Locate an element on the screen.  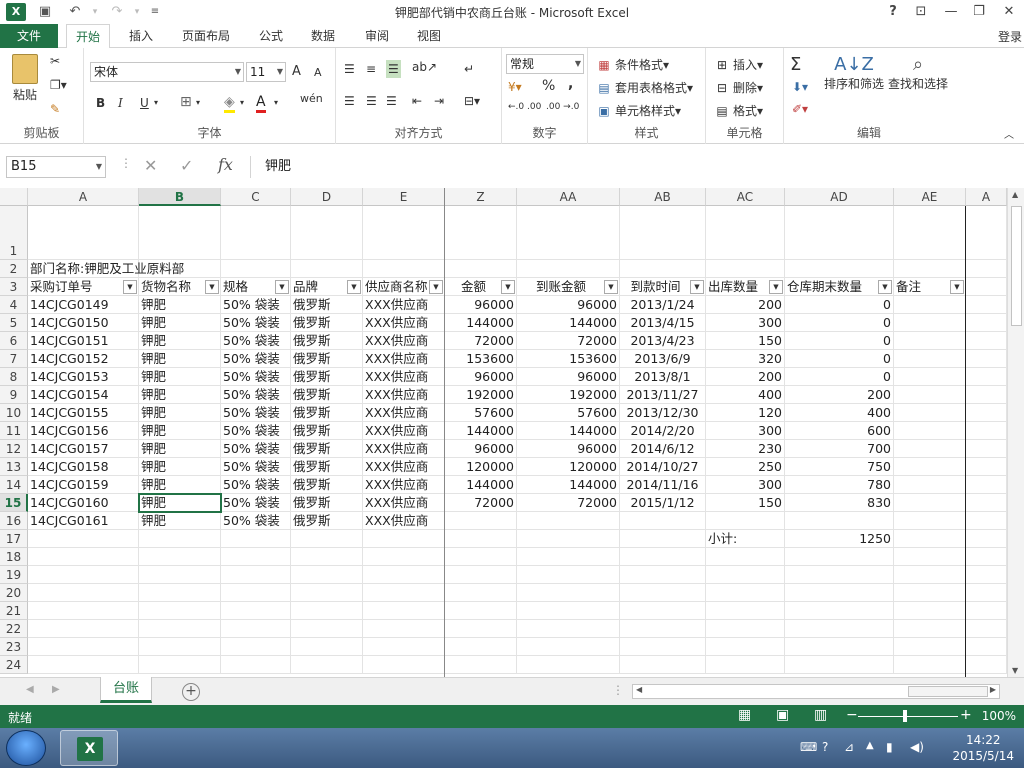
tab-home: 开始 is located at coordinates (88, 36).